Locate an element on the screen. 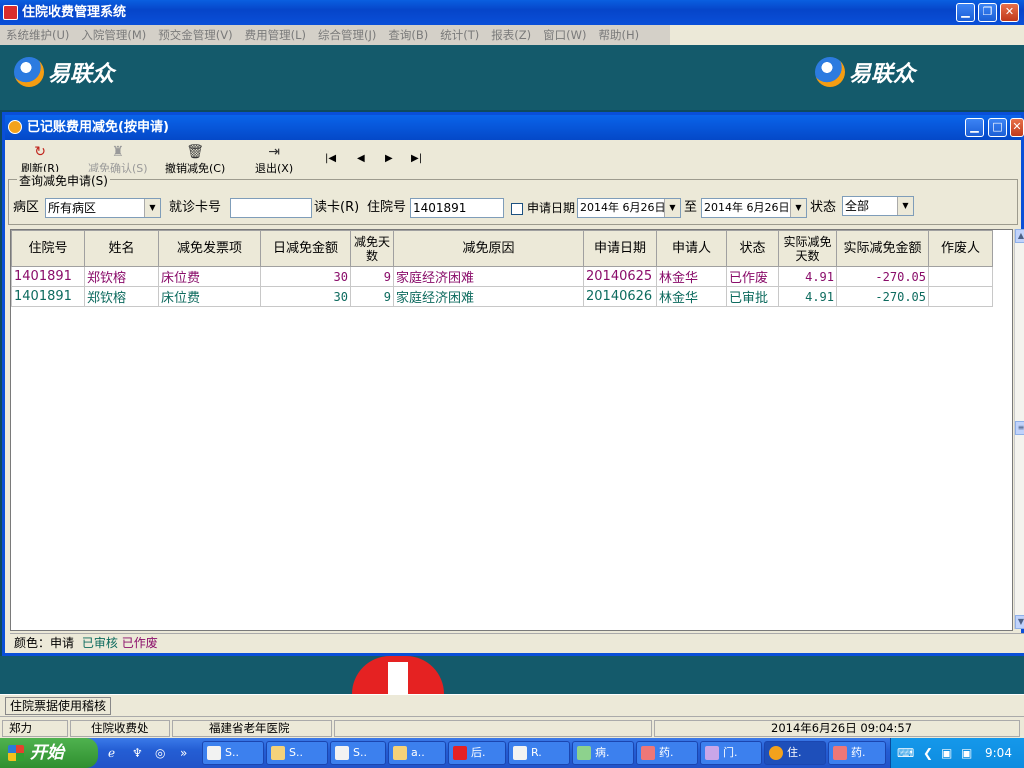 This screenshot has height=768, width=1024. brand-logo-right: 易联众 is located at coordinates (865, 72).